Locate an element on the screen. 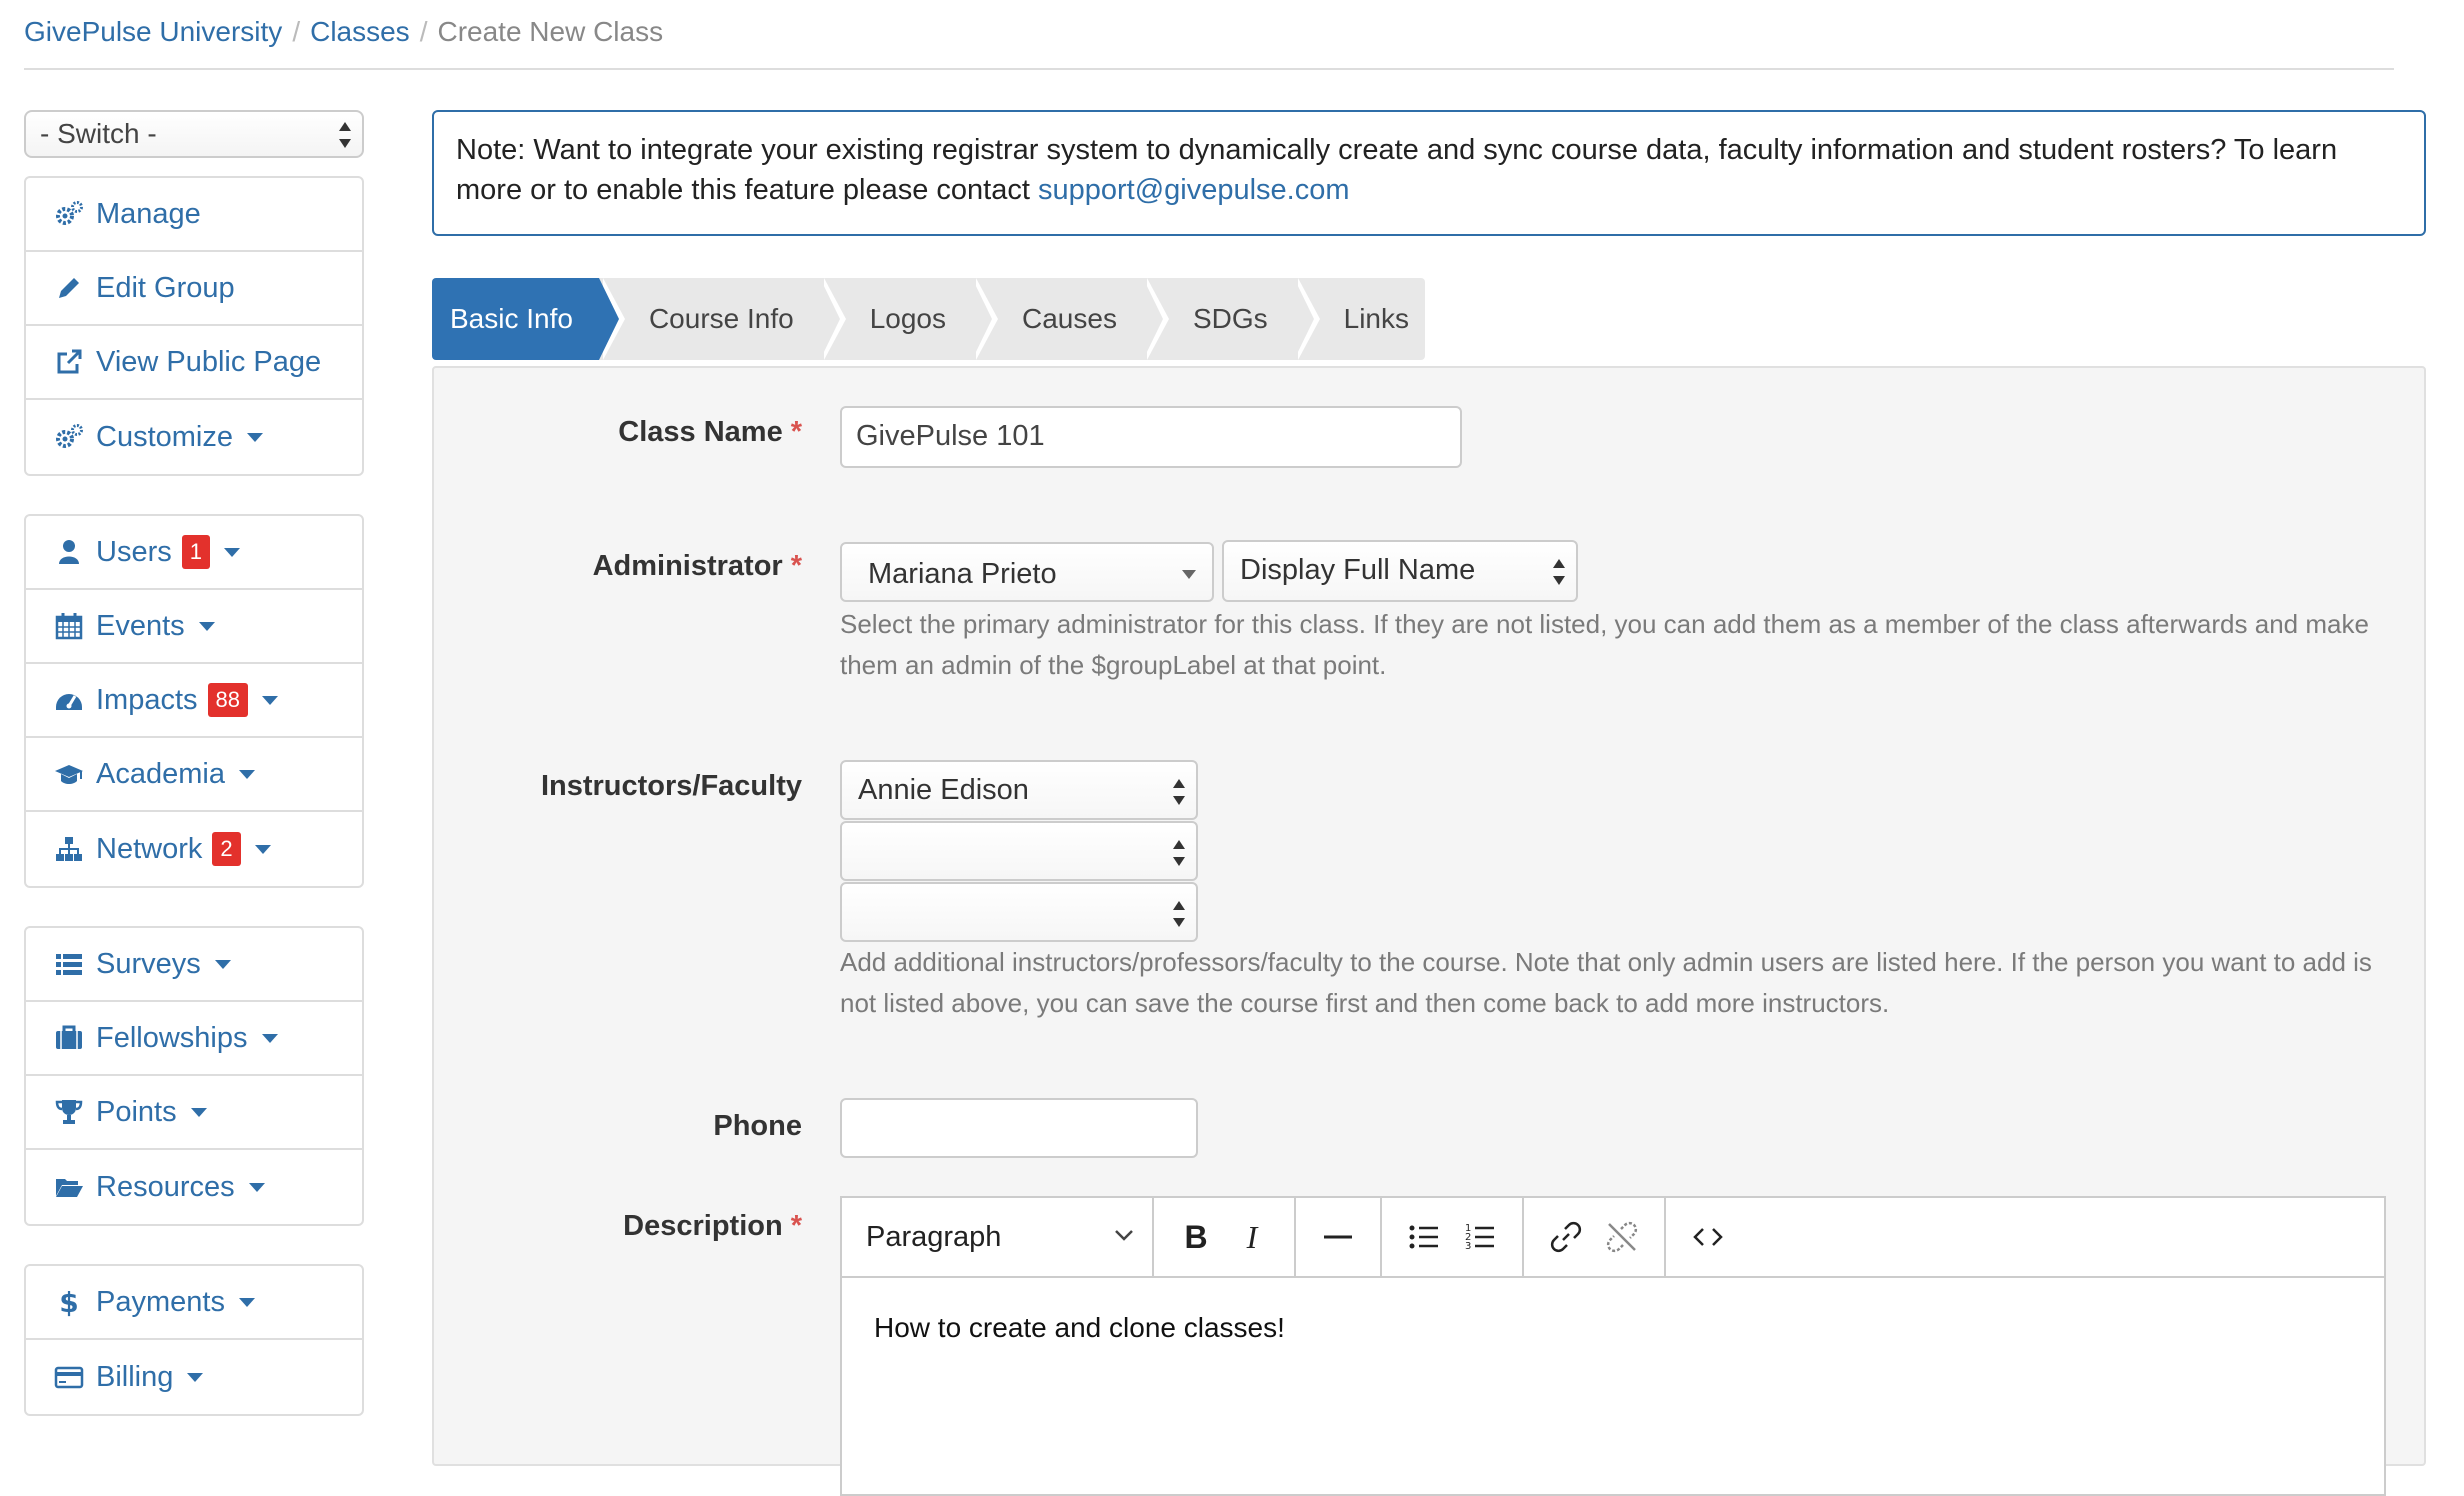 The height and width of the screenshot is (1496, 2464). breadcrumb-link-classes: Classes is located at coordinates (360, 31).